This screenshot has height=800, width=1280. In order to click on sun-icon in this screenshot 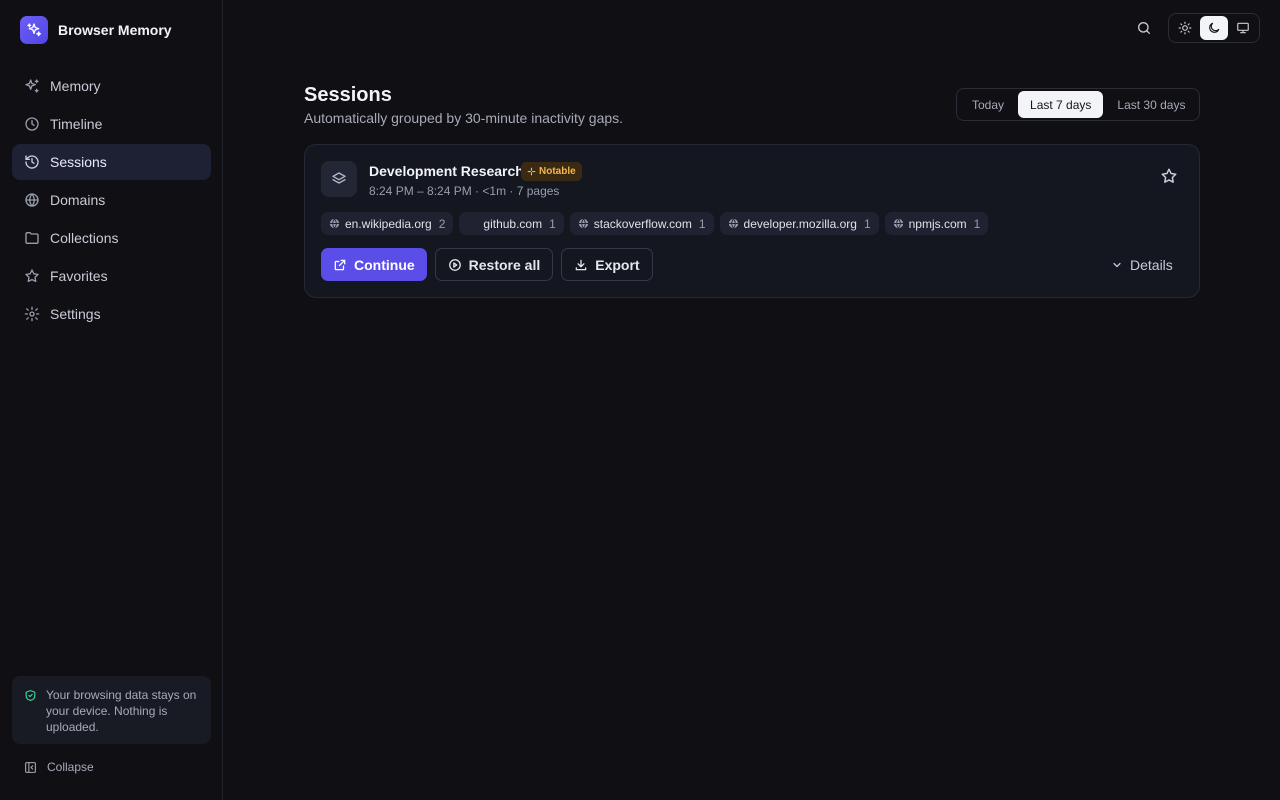, I will do `click(1185, 28)`.